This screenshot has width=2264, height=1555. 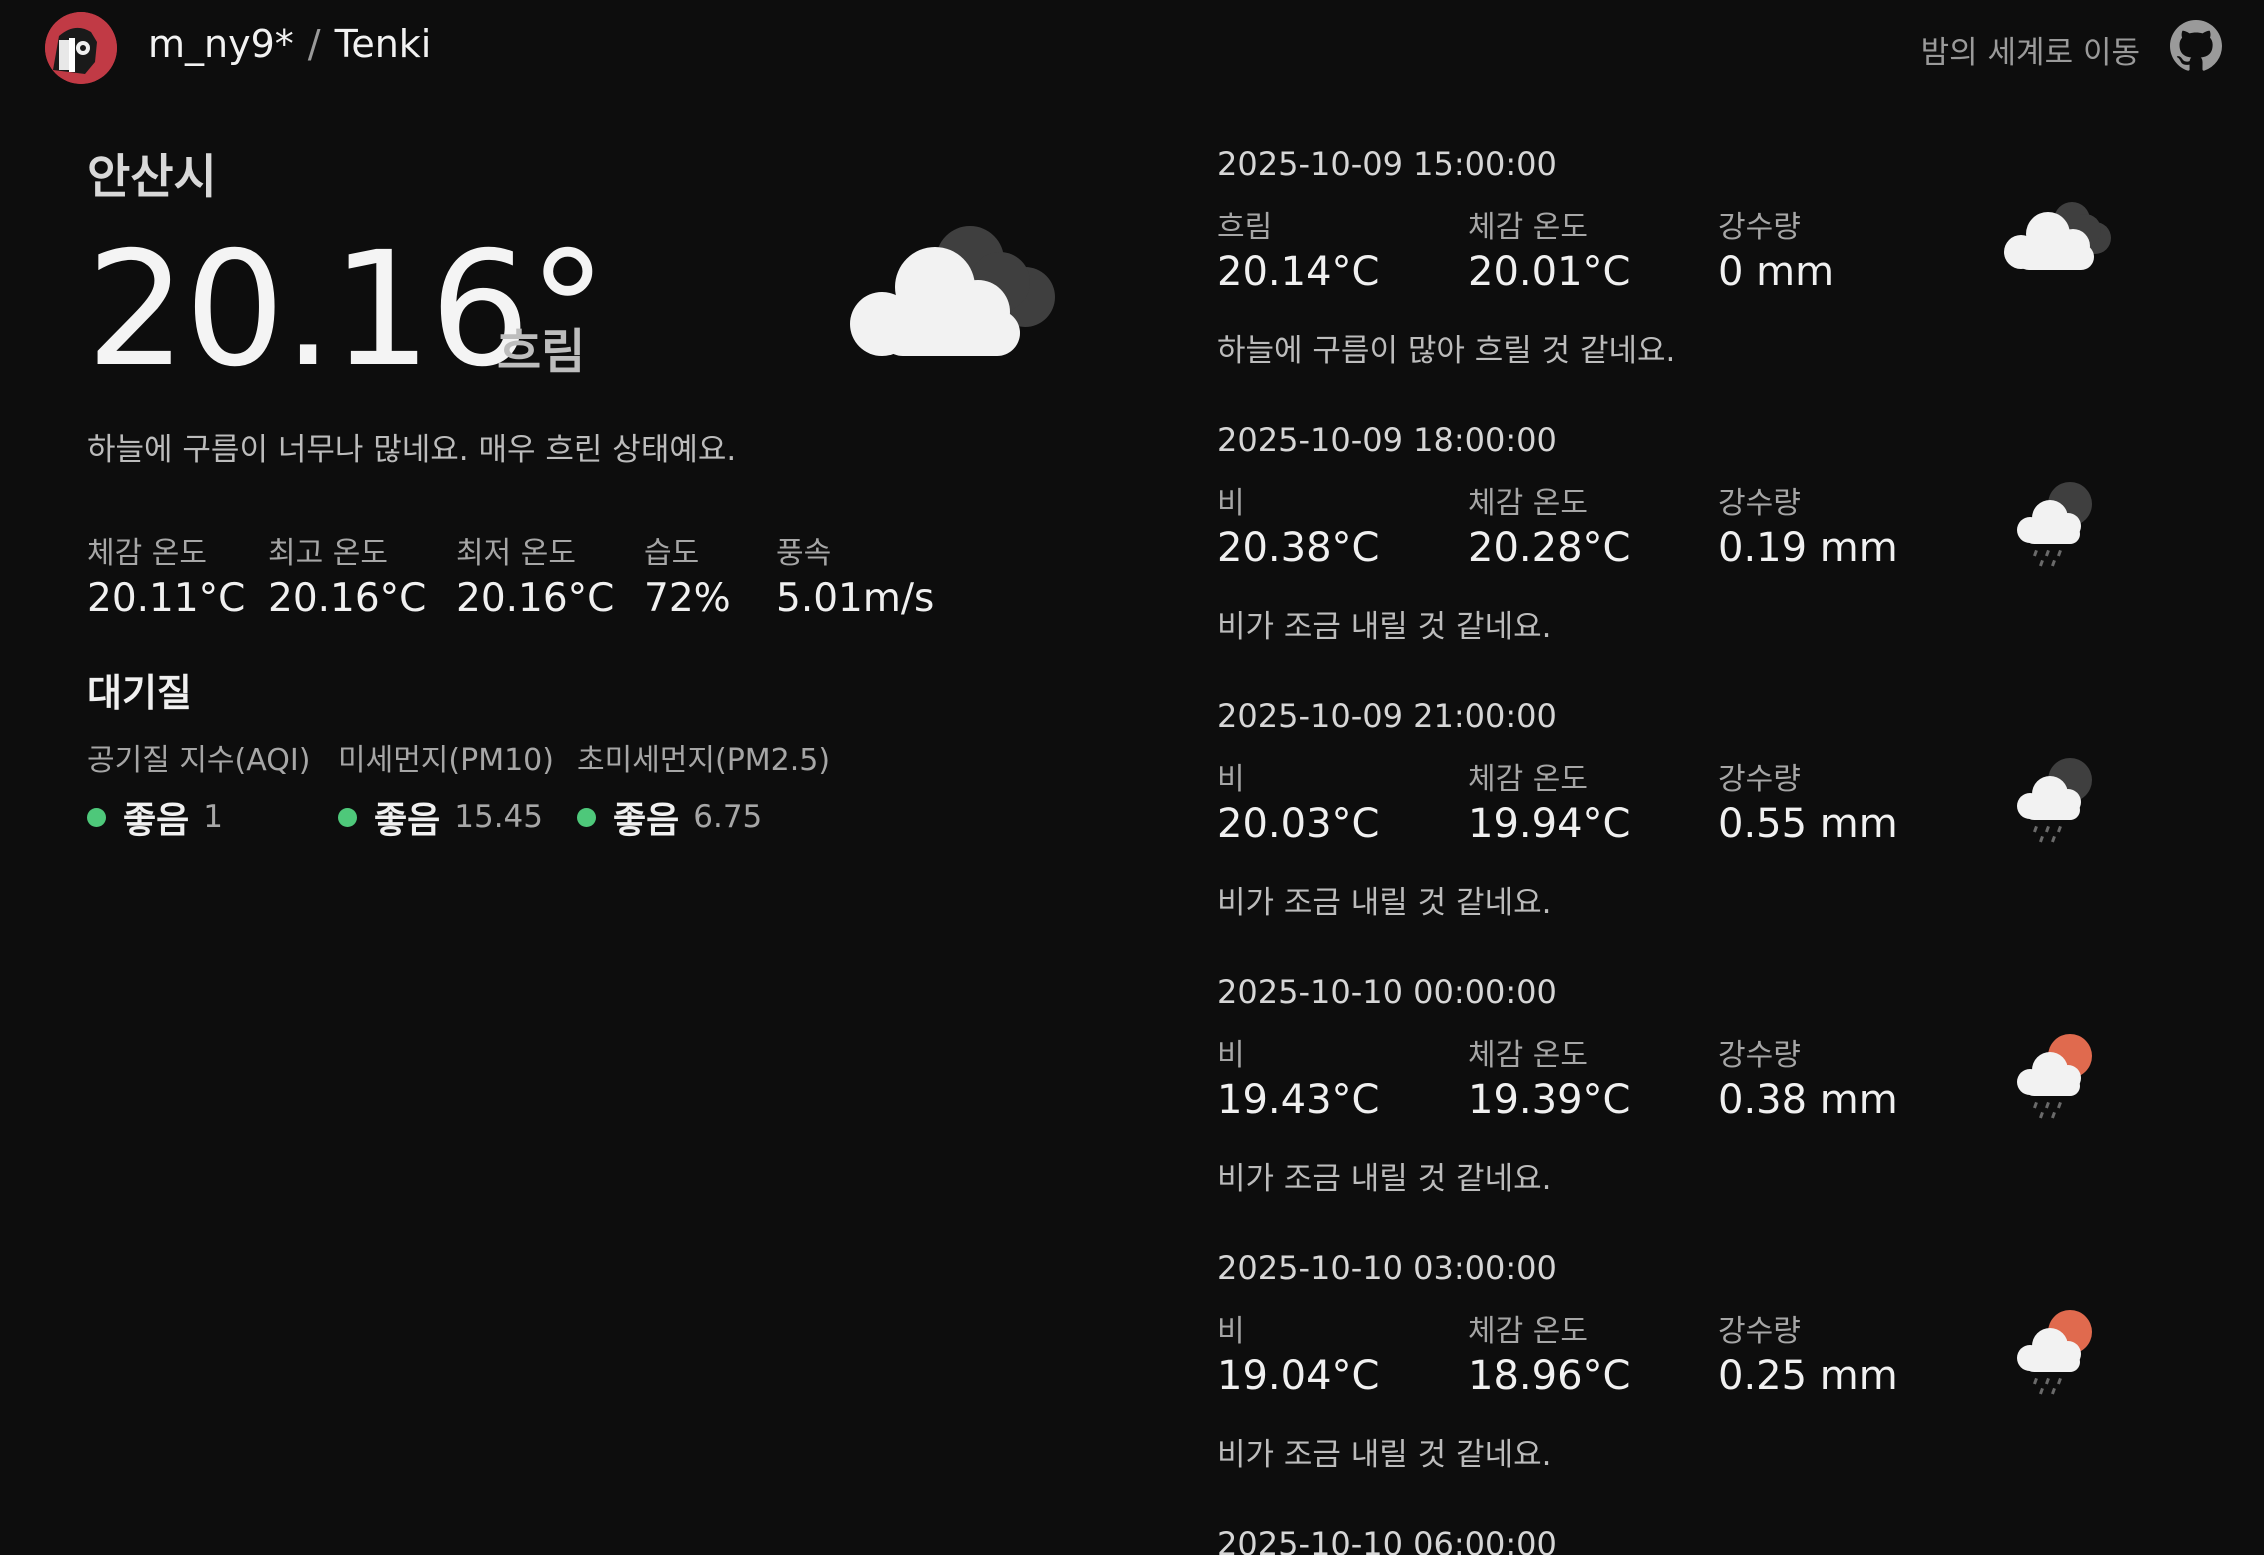 What do you see at coordinates (535, 574) in the screenshot?
I see `stat-min-temp: 최저 온도 20.16°C` at bounding box center [535, 574].